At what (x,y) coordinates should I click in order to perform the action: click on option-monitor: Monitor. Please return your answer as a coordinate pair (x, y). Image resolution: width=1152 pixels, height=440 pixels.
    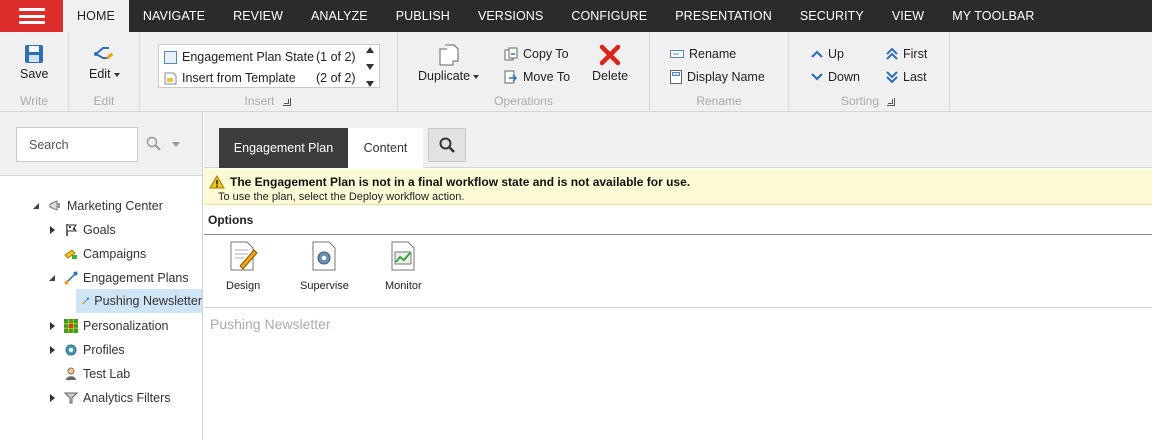
    Looking at the image, I should click on (403, 266).